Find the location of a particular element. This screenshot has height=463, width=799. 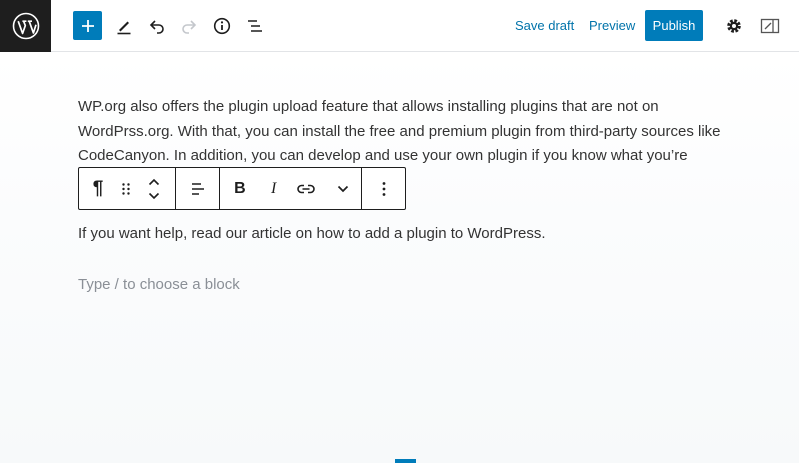

more-options-button is located at coordinates (383, 188).